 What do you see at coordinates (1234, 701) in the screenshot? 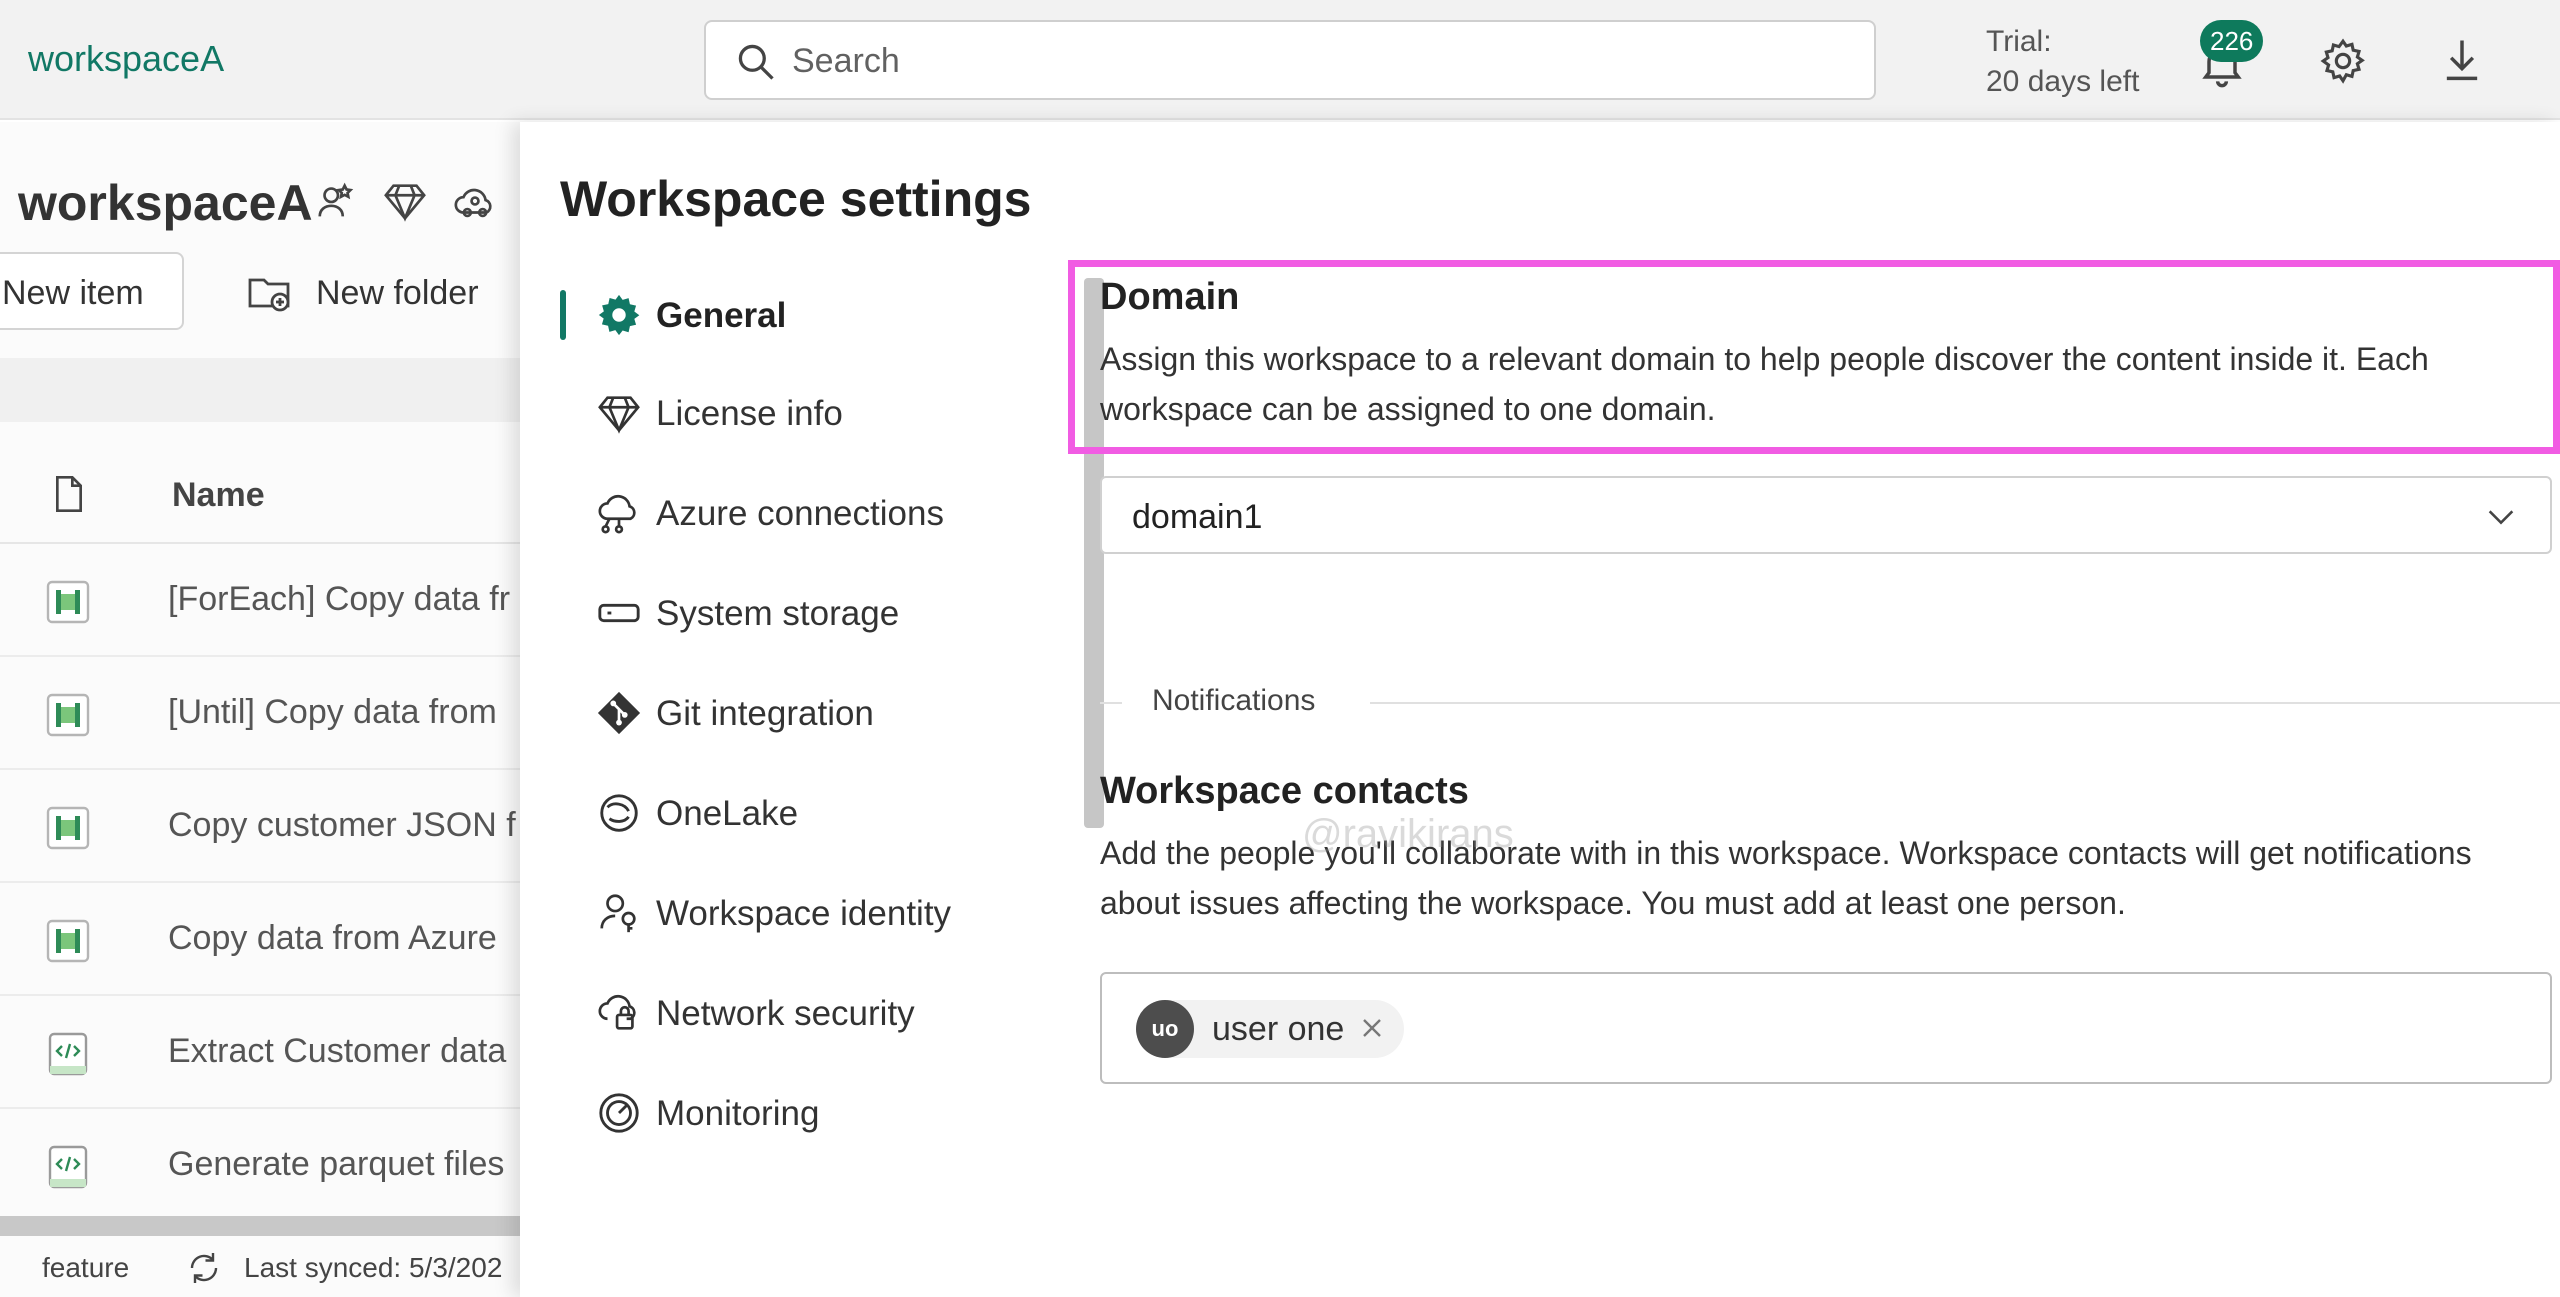
I see `notifications-label: Notifications` at bounding box center [1234, 701].